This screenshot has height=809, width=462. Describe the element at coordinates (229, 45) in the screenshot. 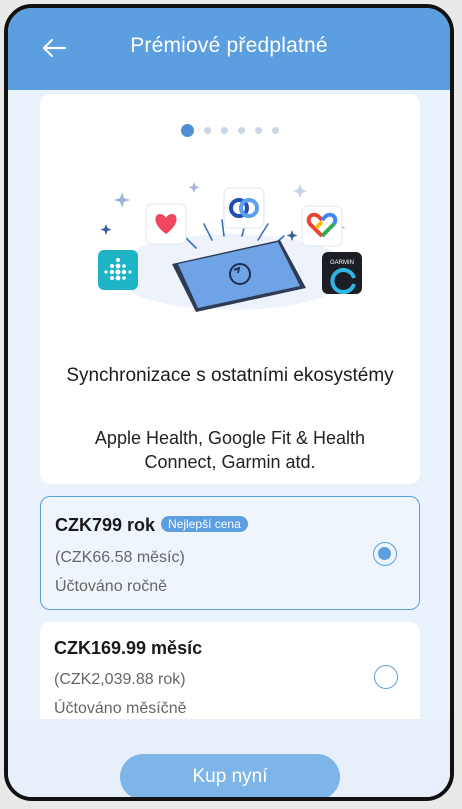

I see `page-title: Prémiové předplatné` at that location.